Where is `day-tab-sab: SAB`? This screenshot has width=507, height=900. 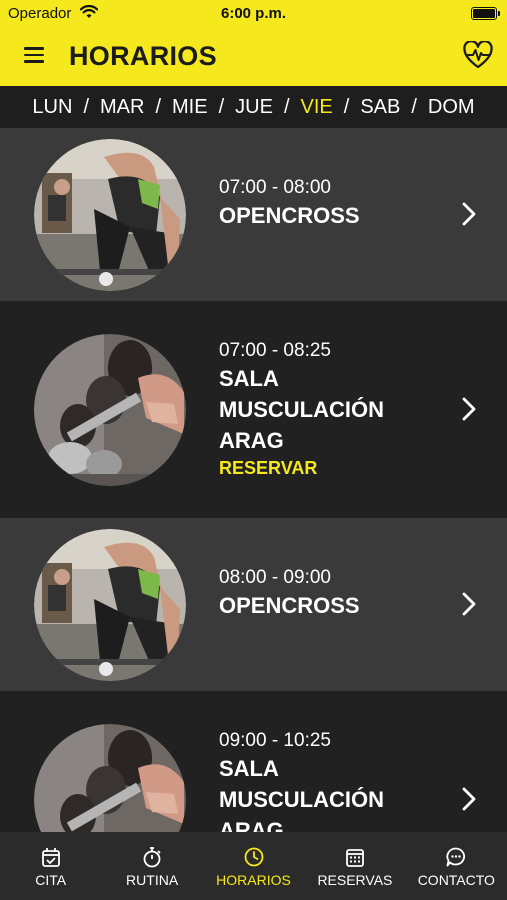
day-tab-sab: SAB is located at coordinates (380, 107).